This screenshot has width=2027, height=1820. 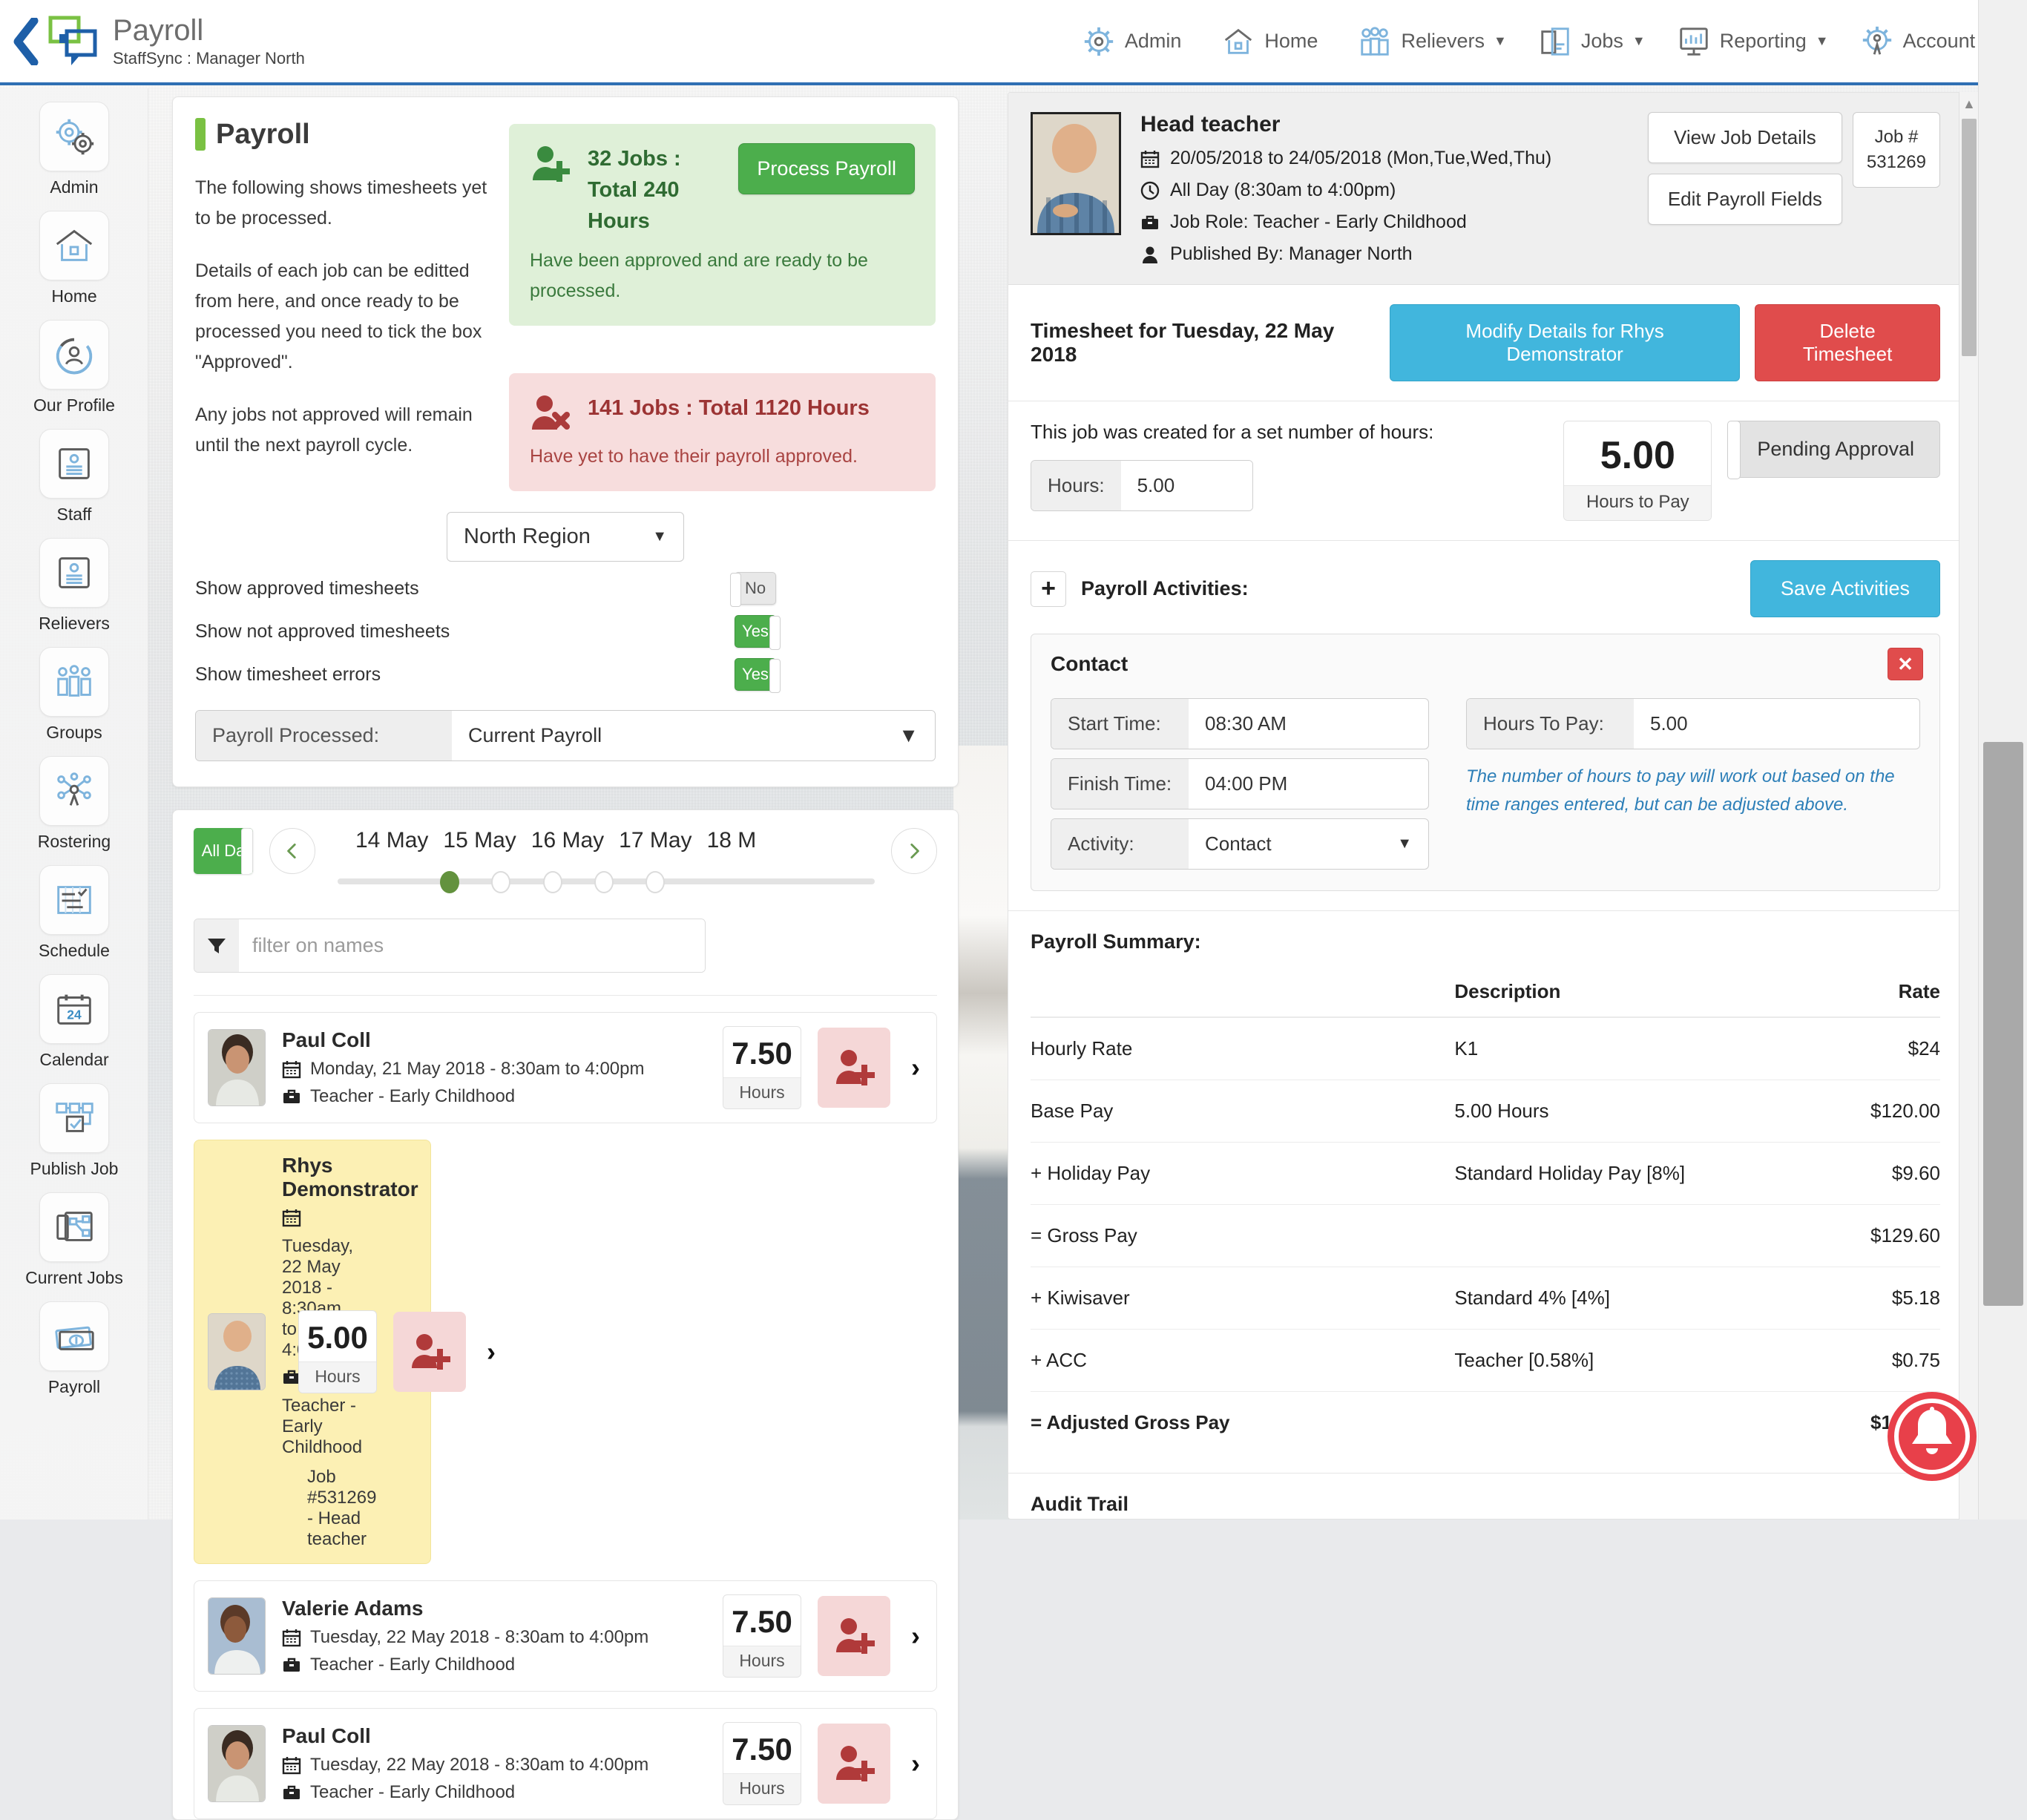 What do you see at coordinates (74, 355) in the screenshot?
I see `profile-circle-icon` at bounding box center [74, 355].